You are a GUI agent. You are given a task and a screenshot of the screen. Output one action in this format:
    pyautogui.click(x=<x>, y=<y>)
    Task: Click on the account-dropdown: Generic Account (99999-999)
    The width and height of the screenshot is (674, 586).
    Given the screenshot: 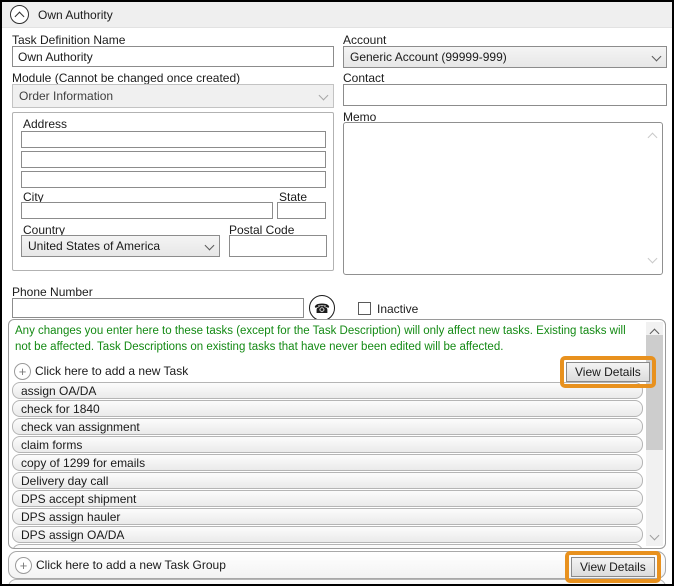 What is the action you would take?
    pyautogui.click(x=505, y=57)
    